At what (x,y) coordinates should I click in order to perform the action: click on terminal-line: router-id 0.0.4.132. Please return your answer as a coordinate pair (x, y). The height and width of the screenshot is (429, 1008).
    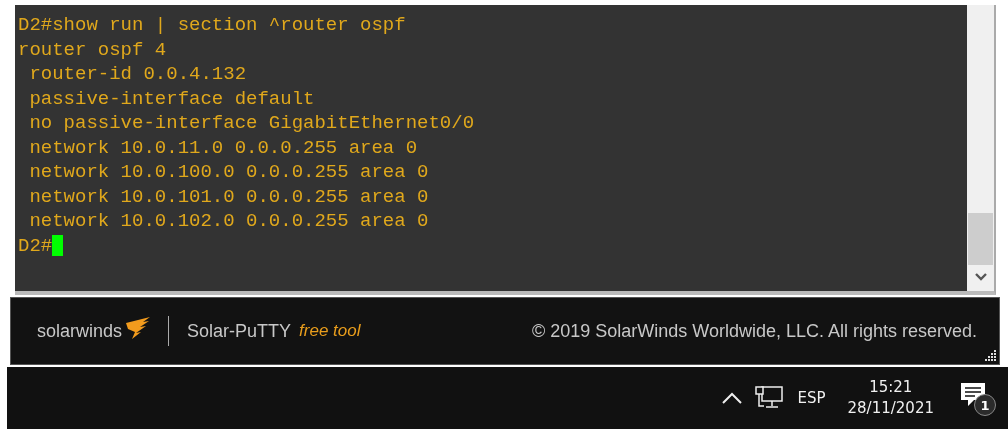
    Looking at the image, I should click on (137, 74).